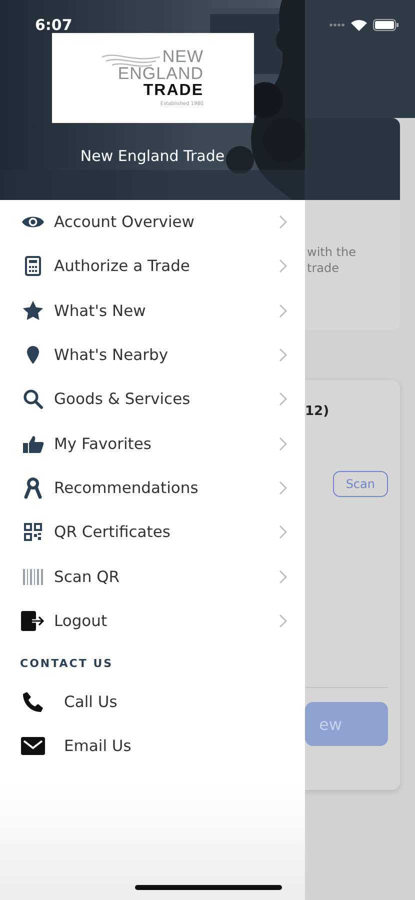 The height and width of the screenshot is (900, 415). I want to click on qr-code-icon, so click(33, 532).